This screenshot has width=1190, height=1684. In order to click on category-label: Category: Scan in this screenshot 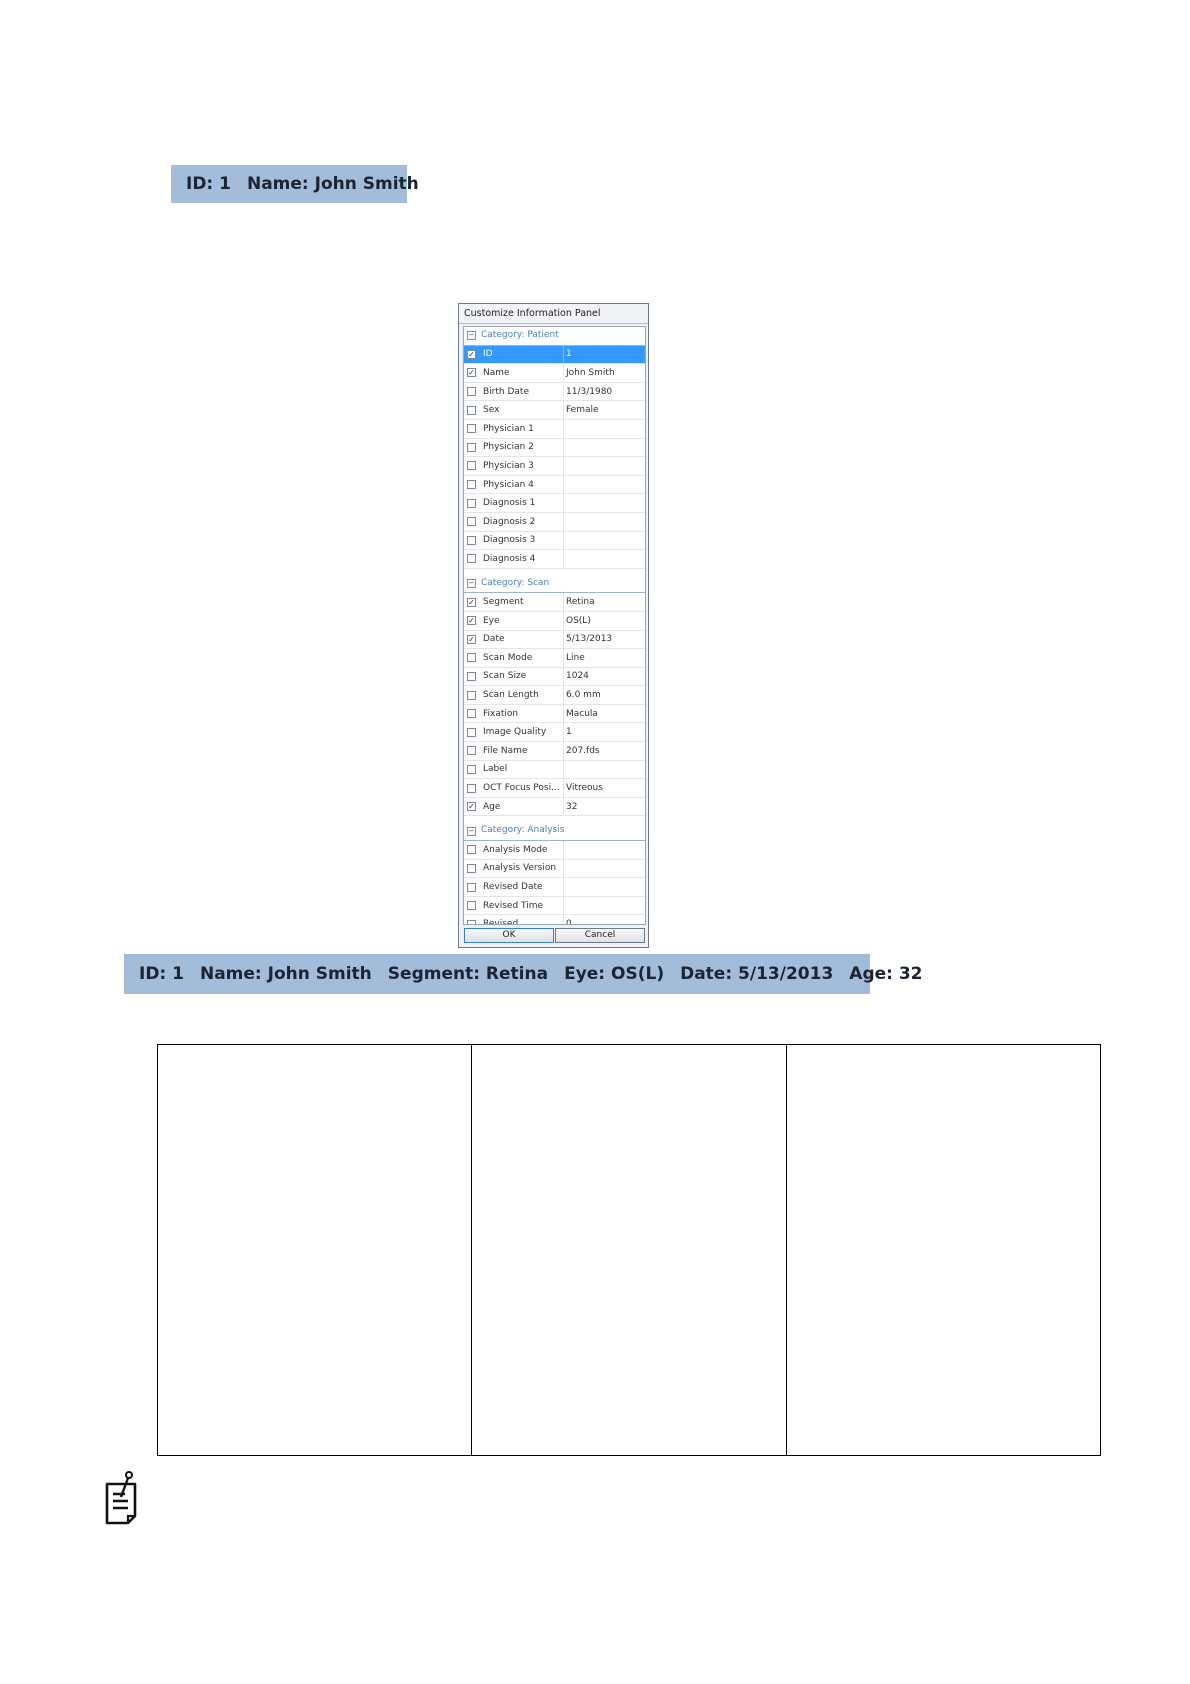, I will do `click(515, 582)`.